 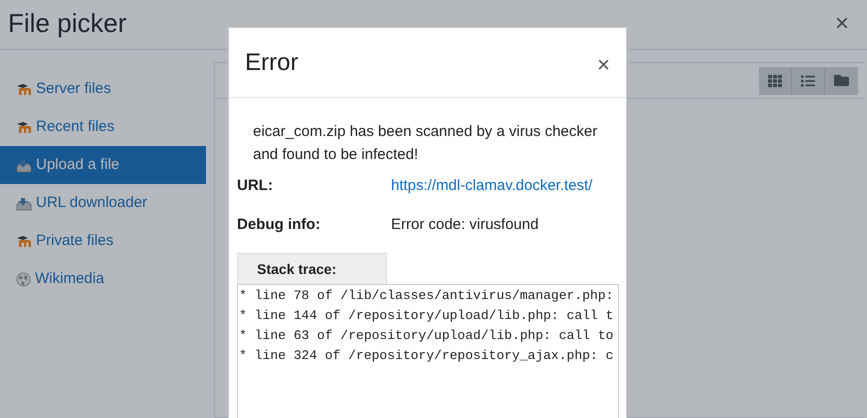 I want to click on sidebar-item: Server files, so click(x=103, y=89).